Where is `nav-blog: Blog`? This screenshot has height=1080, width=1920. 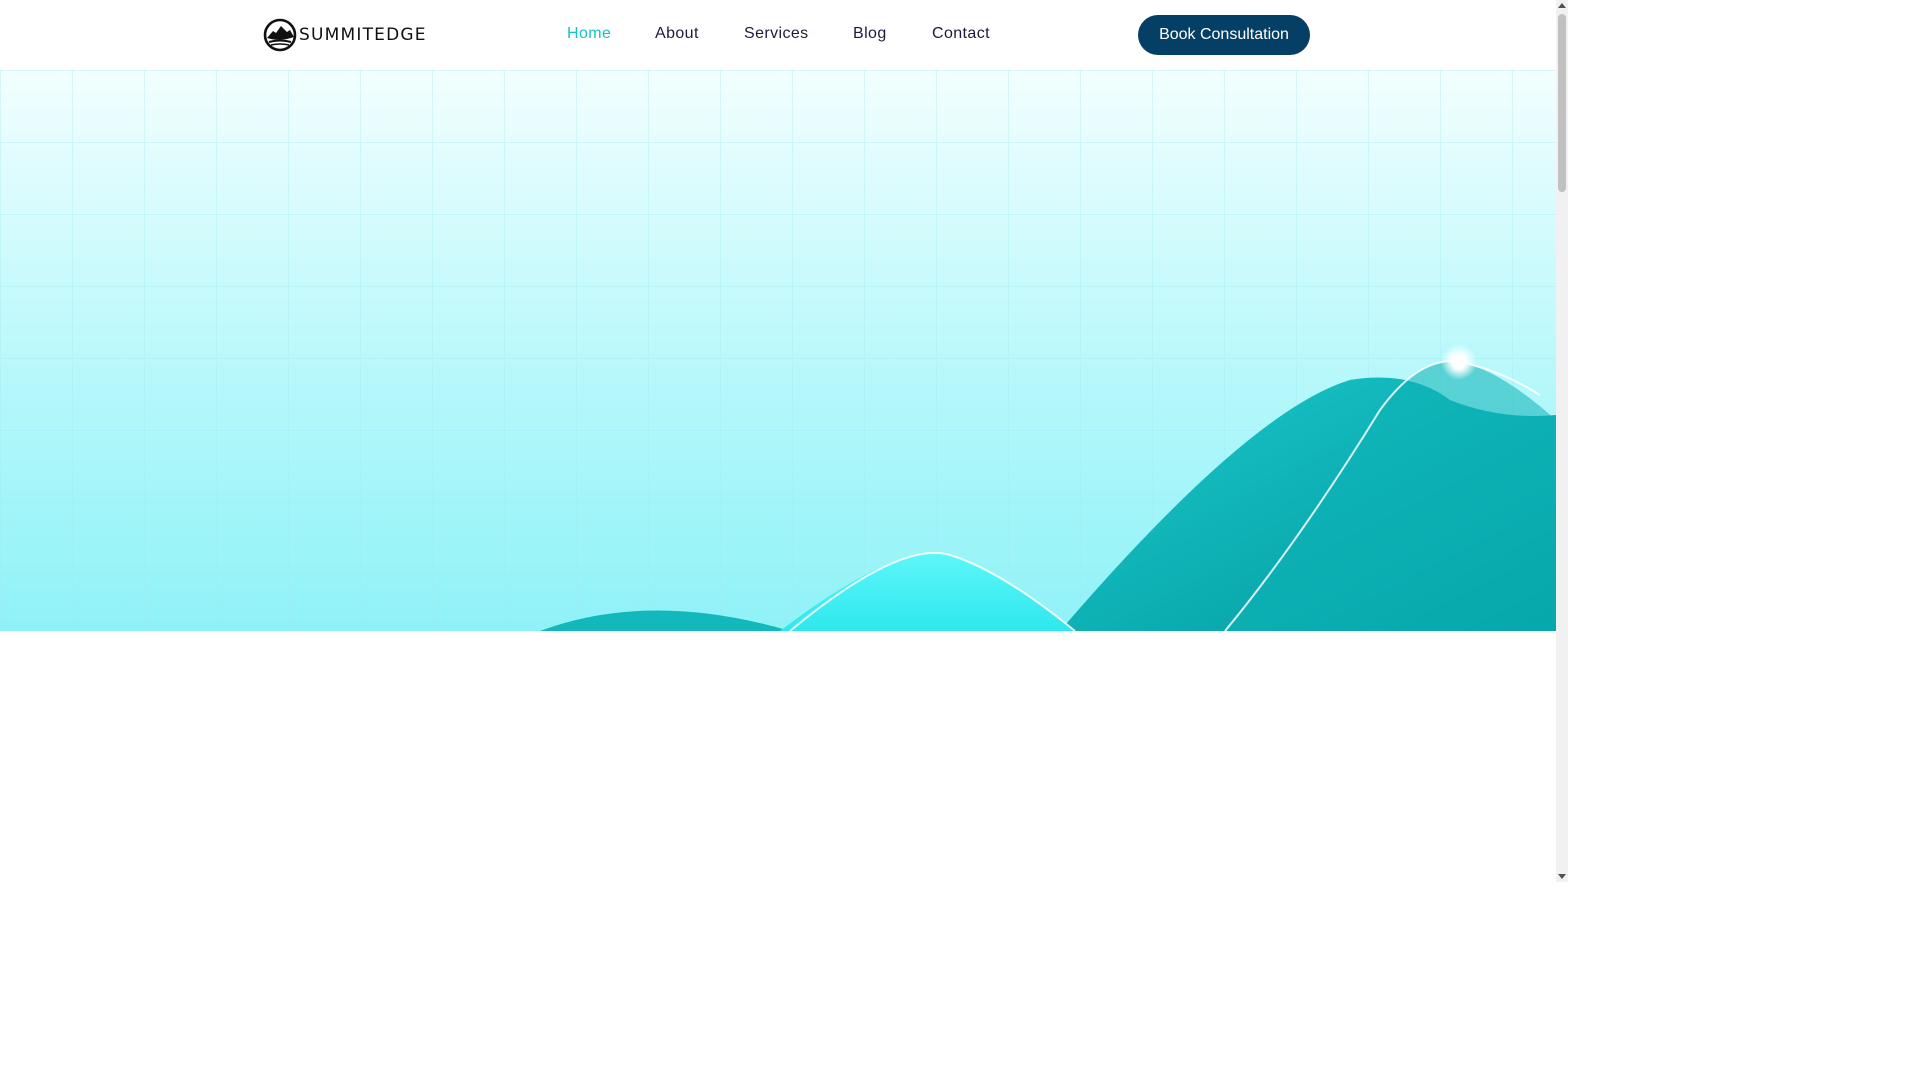
nav-blog: Blog is located at coordinates (870, 34).